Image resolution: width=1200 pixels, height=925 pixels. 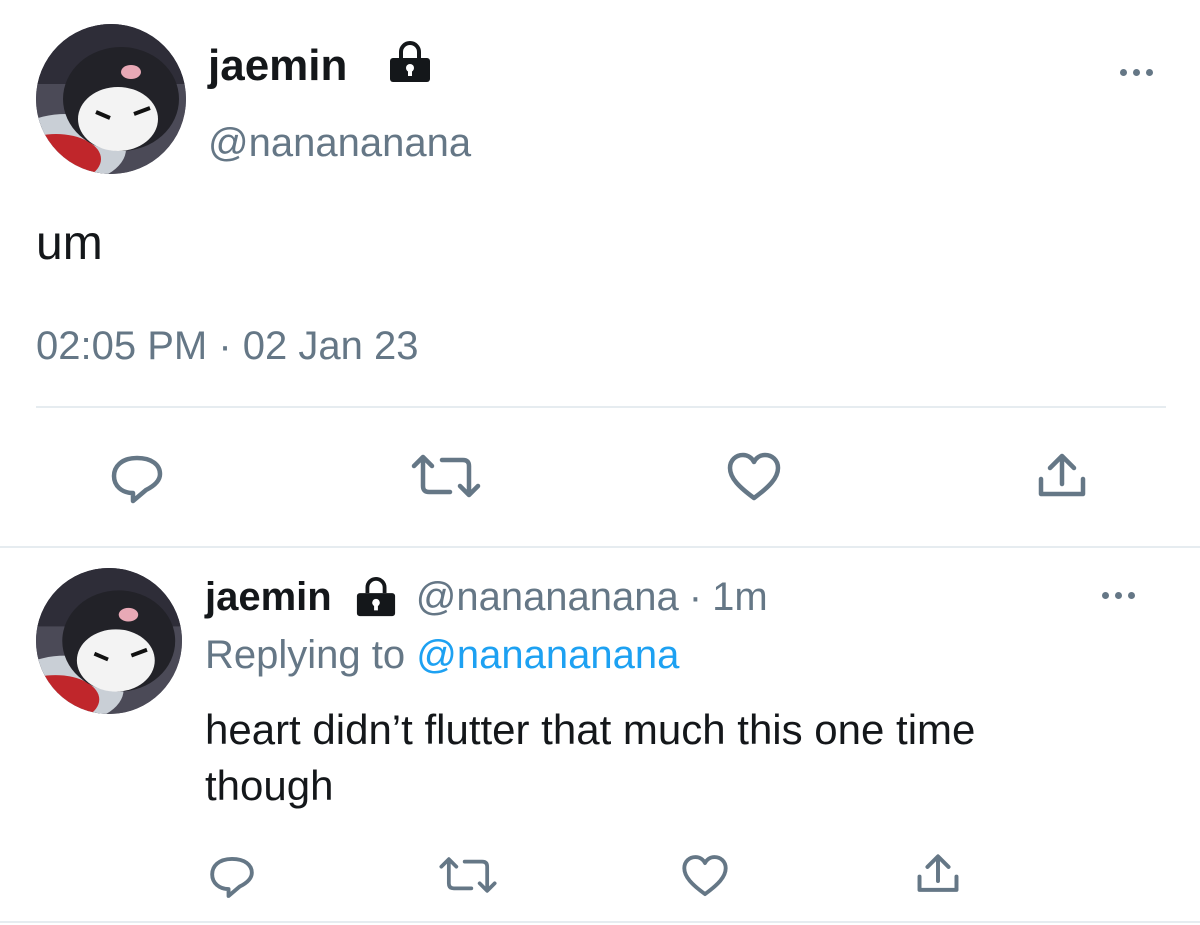 I want to click on replying-to-handle-link: @nanananana, so click(x=547, y=655).